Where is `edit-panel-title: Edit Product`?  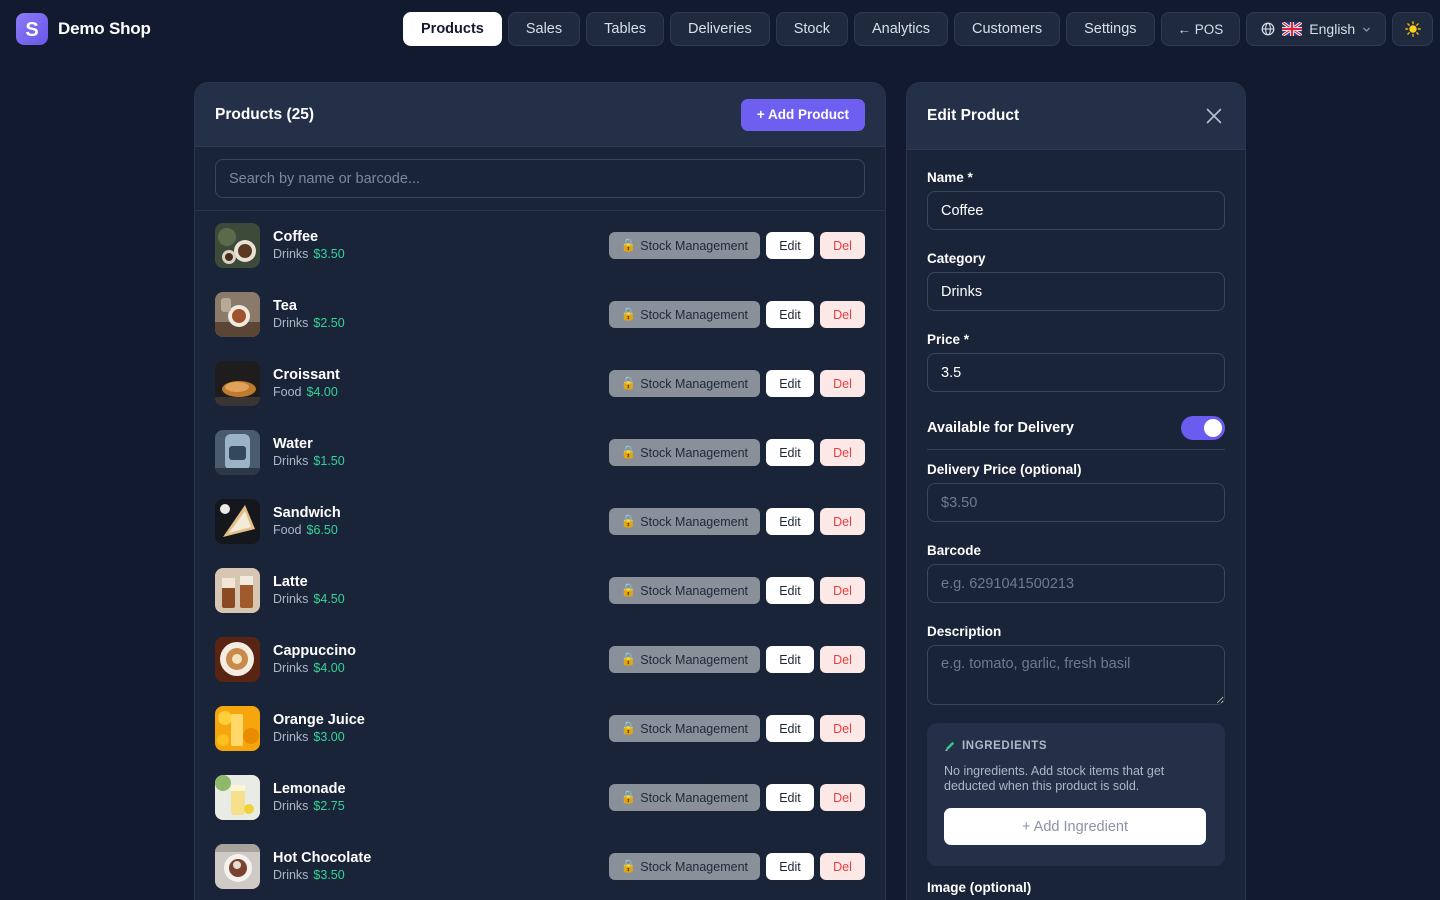
edit-panel-title: Edit Product is located at coordinates (973, 115).